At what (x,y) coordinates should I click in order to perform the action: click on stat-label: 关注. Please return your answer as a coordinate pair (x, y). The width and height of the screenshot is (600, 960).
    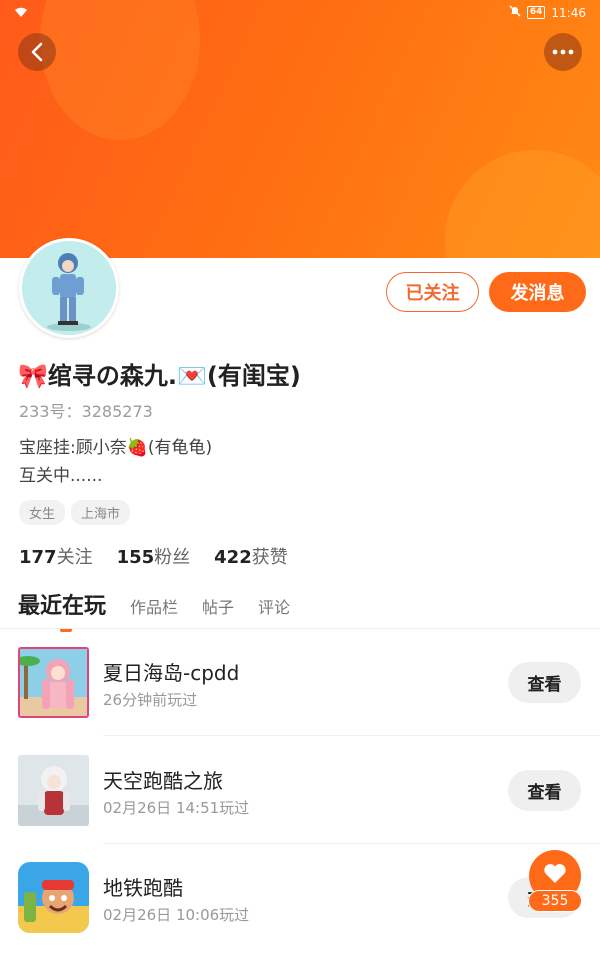
    Looking at the image, I should click on (74, 557).